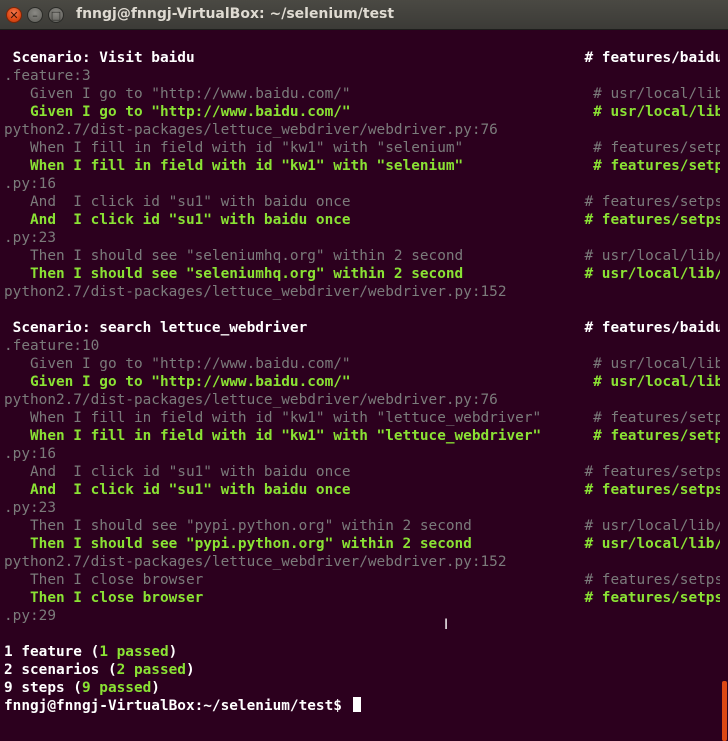 The height and width of the screenshot is (741, 728). I want to click on scrollbar, so click(724, 386).